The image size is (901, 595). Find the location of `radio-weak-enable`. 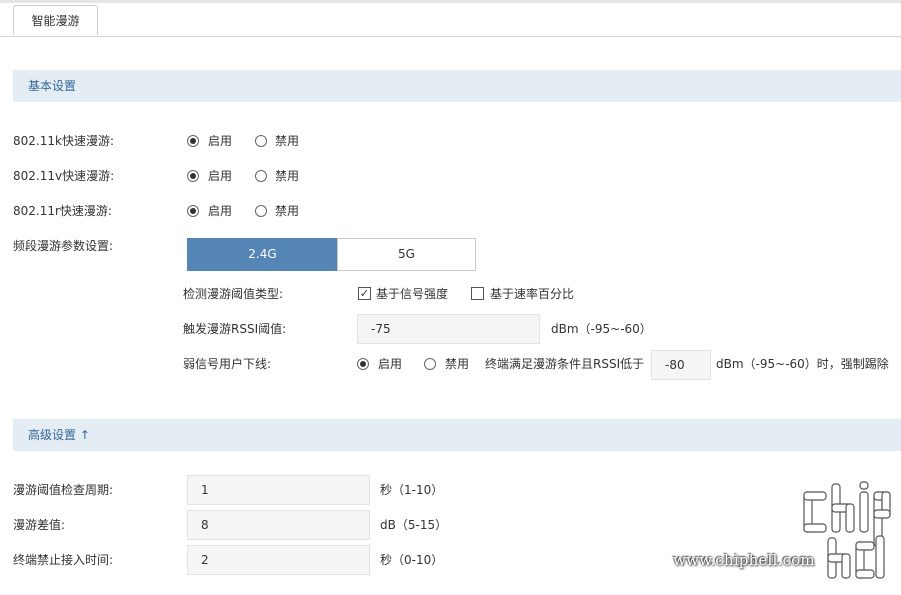

radio-weak-enable is located at coordinates (363, 364).